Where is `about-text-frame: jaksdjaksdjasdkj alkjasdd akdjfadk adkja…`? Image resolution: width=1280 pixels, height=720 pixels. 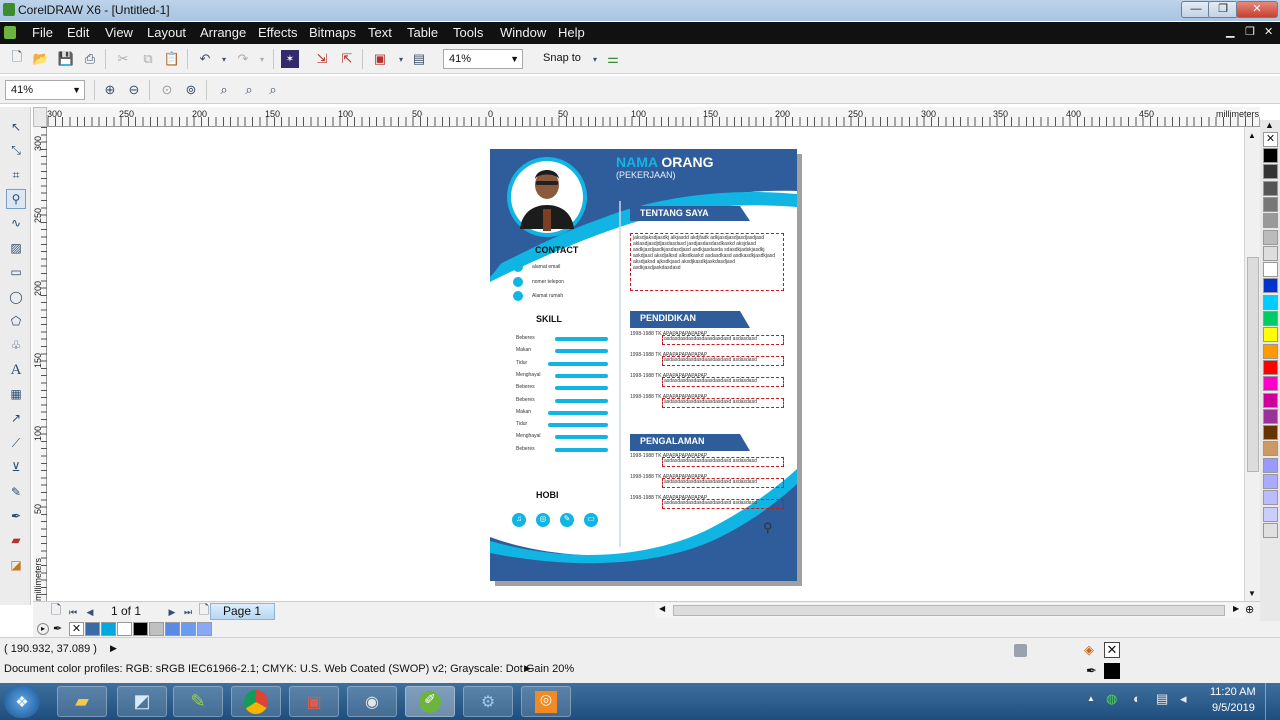 about-text-frame: jaksdjaksdjasdkj alkjasdd akdjfadk adkja… is located at coordinates (707, 262).